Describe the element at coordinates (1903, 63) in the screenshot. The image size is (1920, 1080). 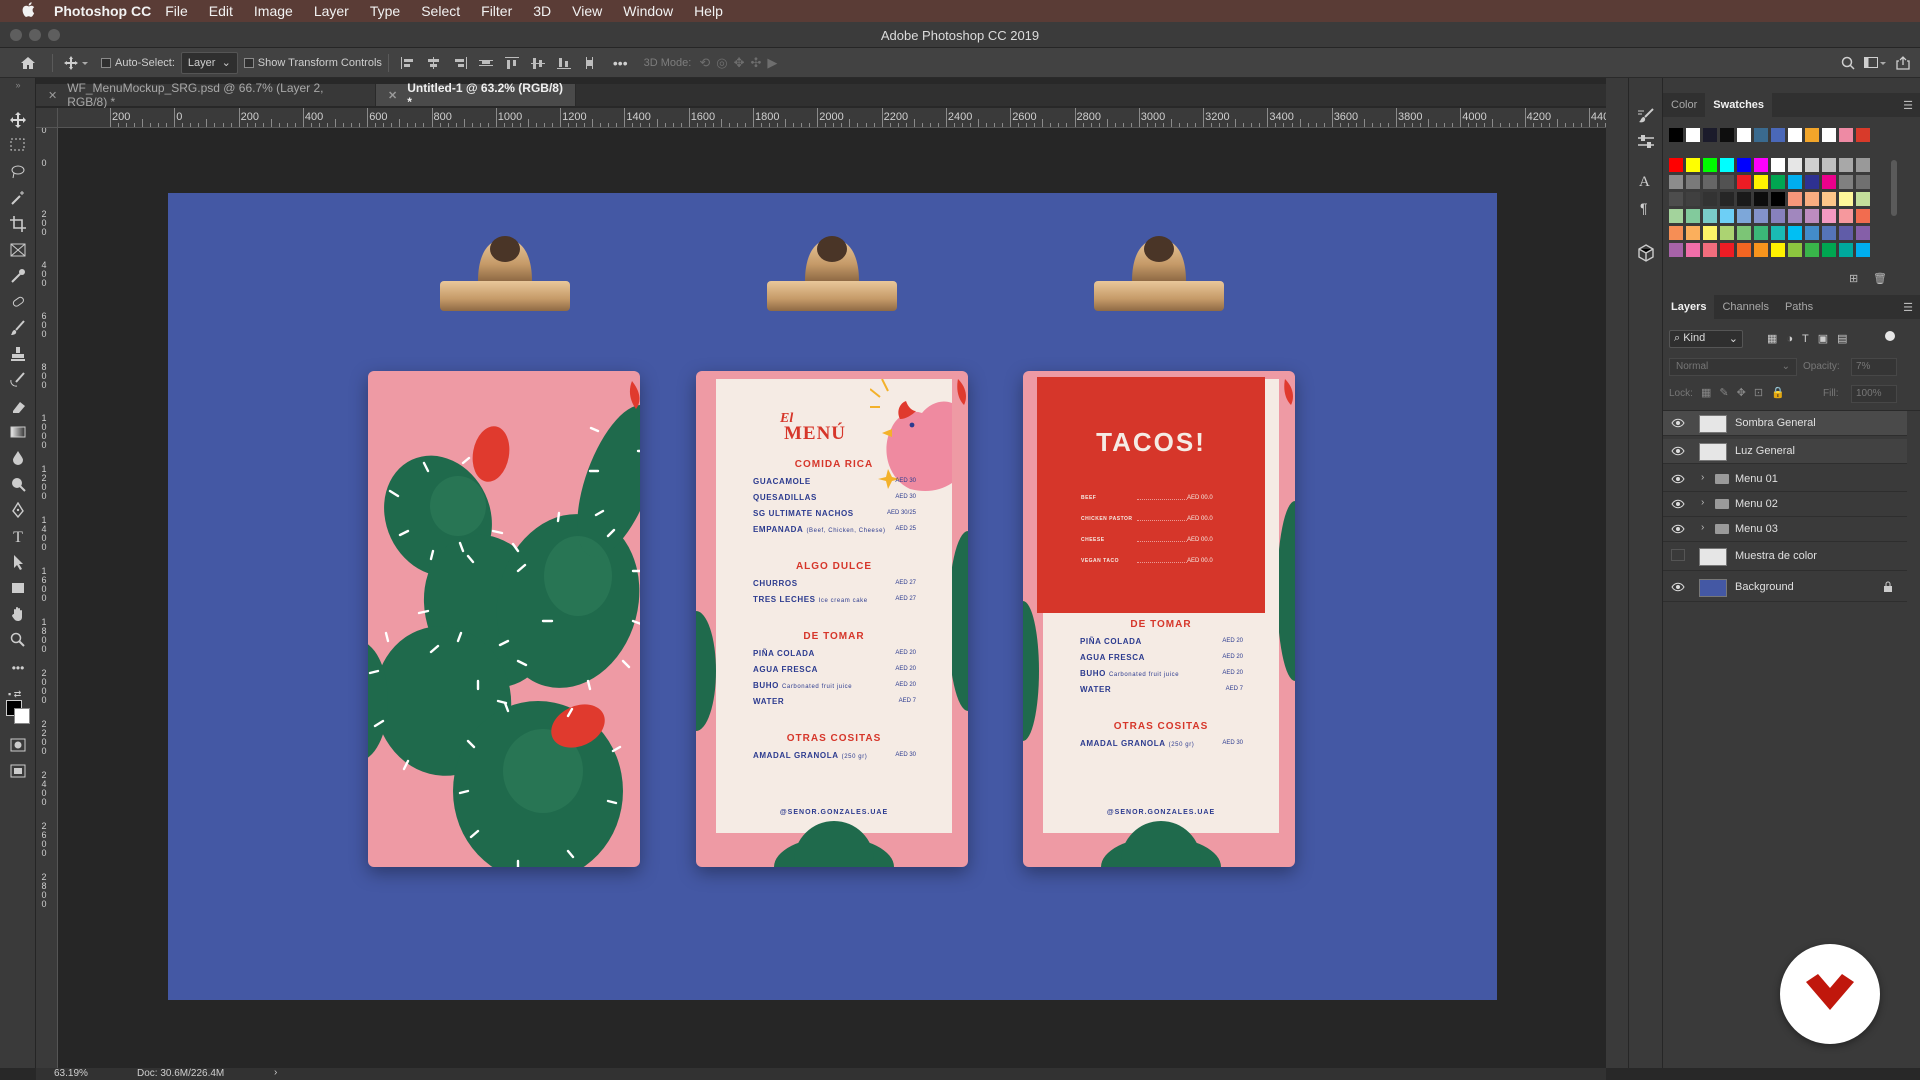
I see `share-icon` at that location.